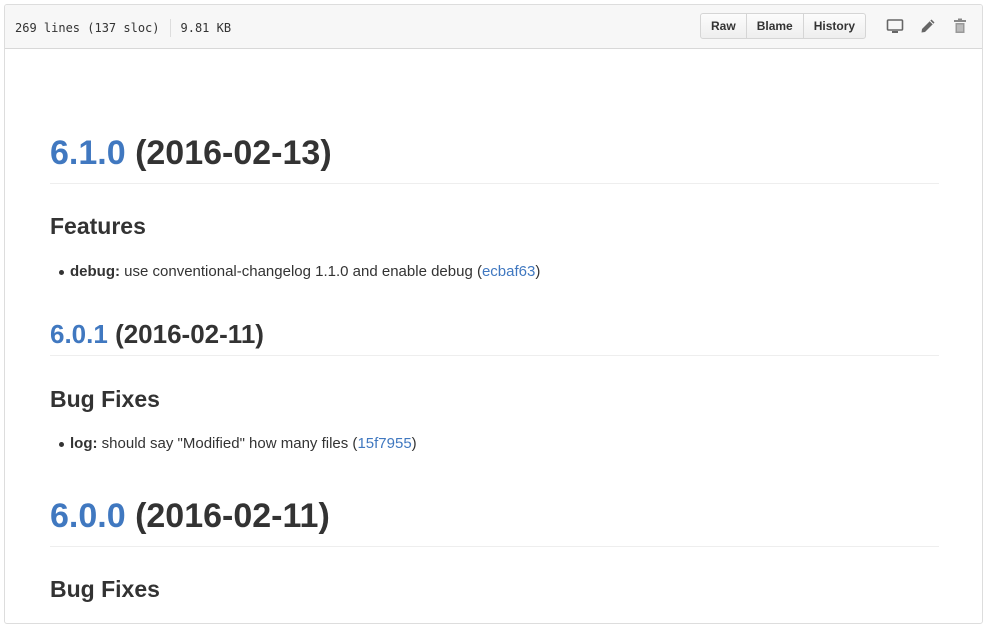  What do you see at coordinates (88, 516) in the screenshot?
I see `version-link: 6.0.0` at bounding box center [88, 516].